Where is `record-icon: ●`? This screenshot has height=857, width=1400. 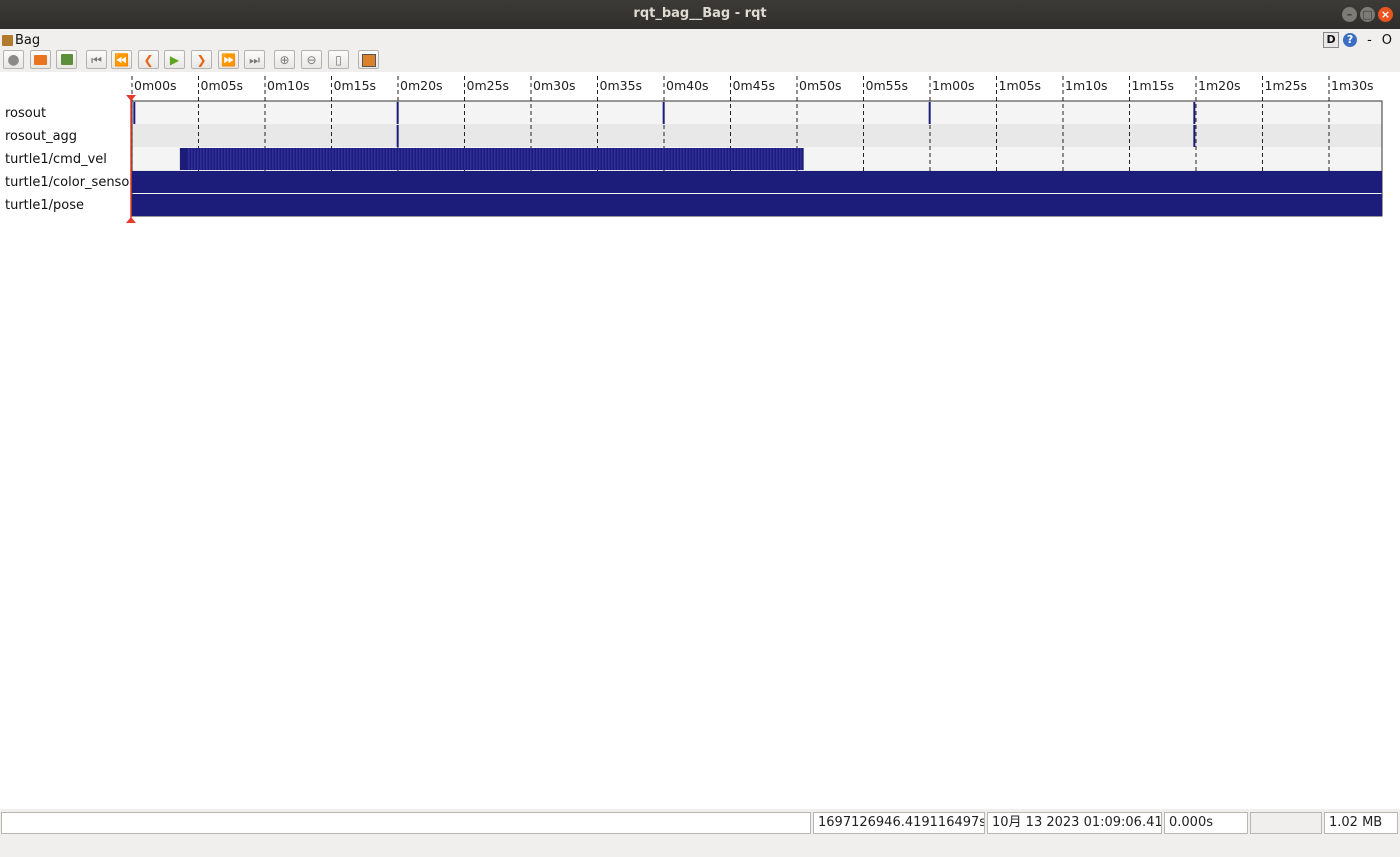 record-icon: ● is located at coordinates (13, 60).